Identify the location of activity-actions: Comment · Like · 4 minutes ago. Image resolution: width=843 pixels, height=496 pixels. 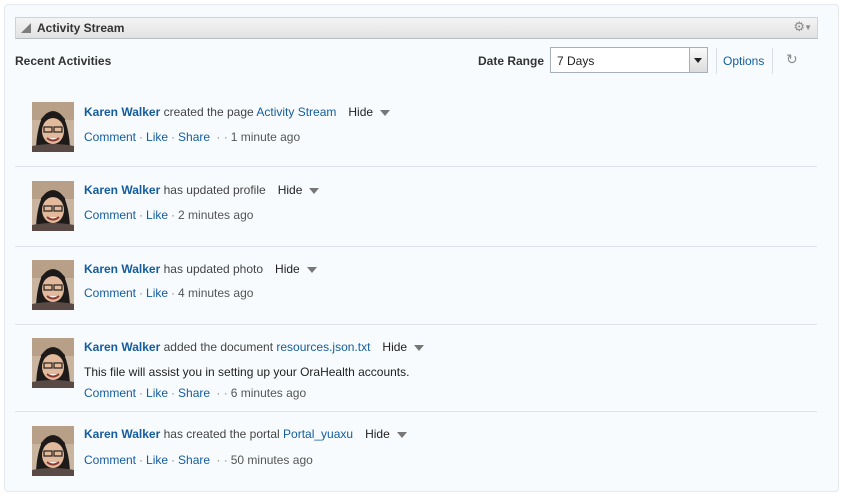
(168, 293).